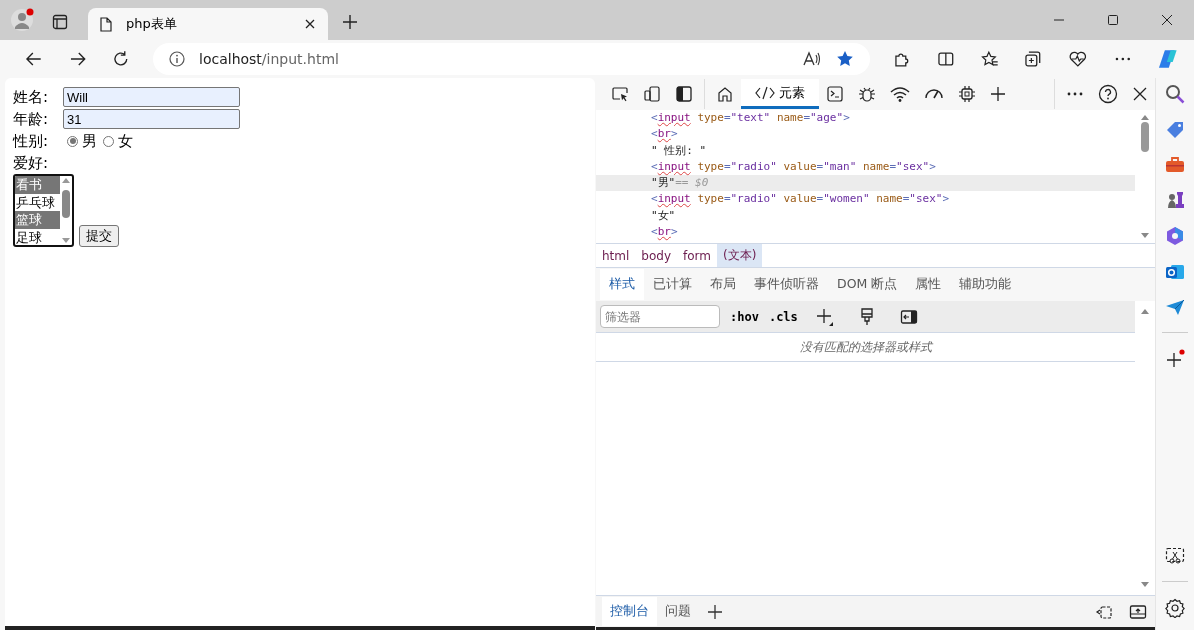  Describe the element at coordinates (89, 141) in the screenshot. I see `radio-label: 男` at that location.